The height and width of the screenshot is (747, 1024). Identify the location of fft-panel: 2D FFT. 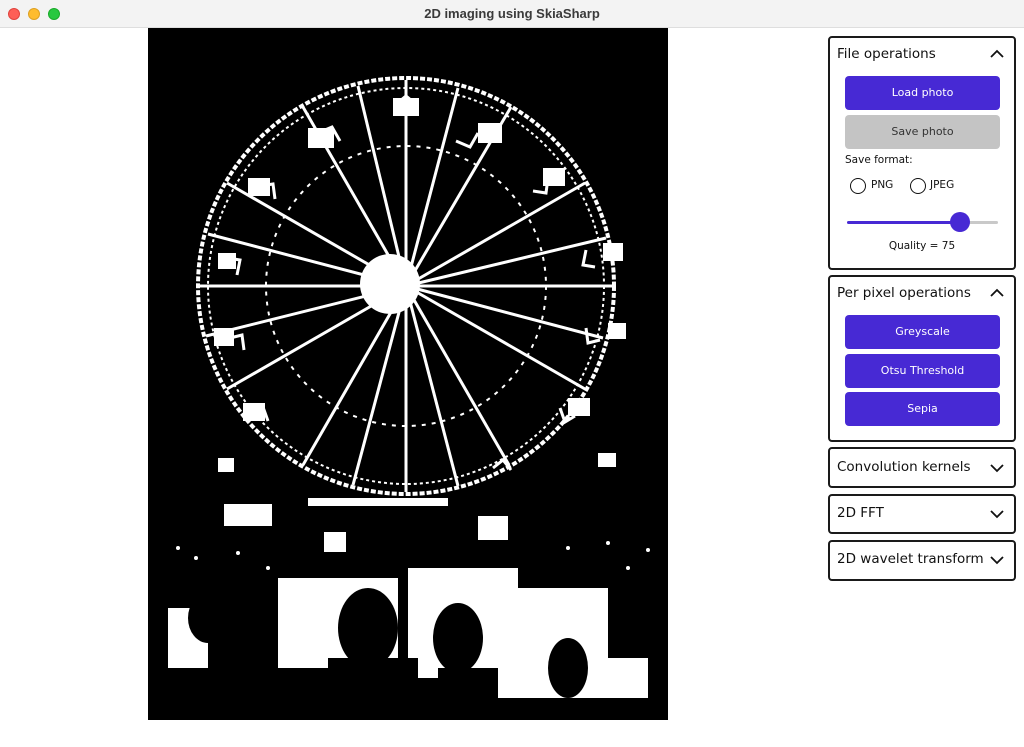
(922, 514).